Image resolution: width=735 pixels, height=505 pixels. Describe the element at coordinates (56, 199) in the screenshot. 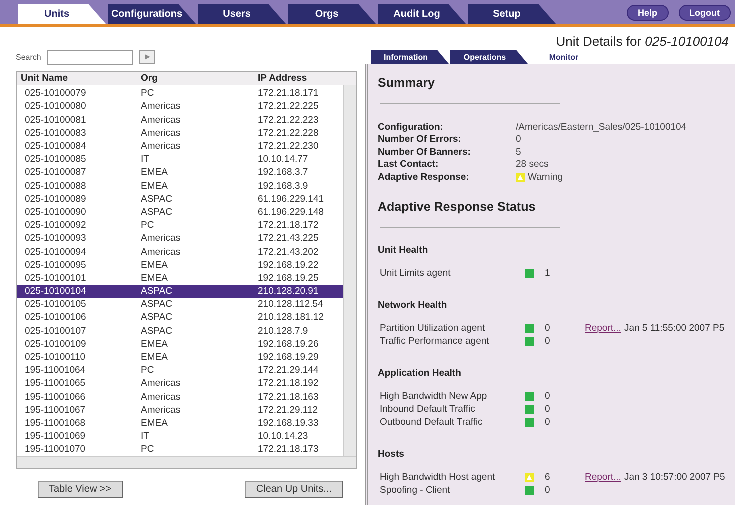

I see `table-cell-text: 025-10100089` at that location.